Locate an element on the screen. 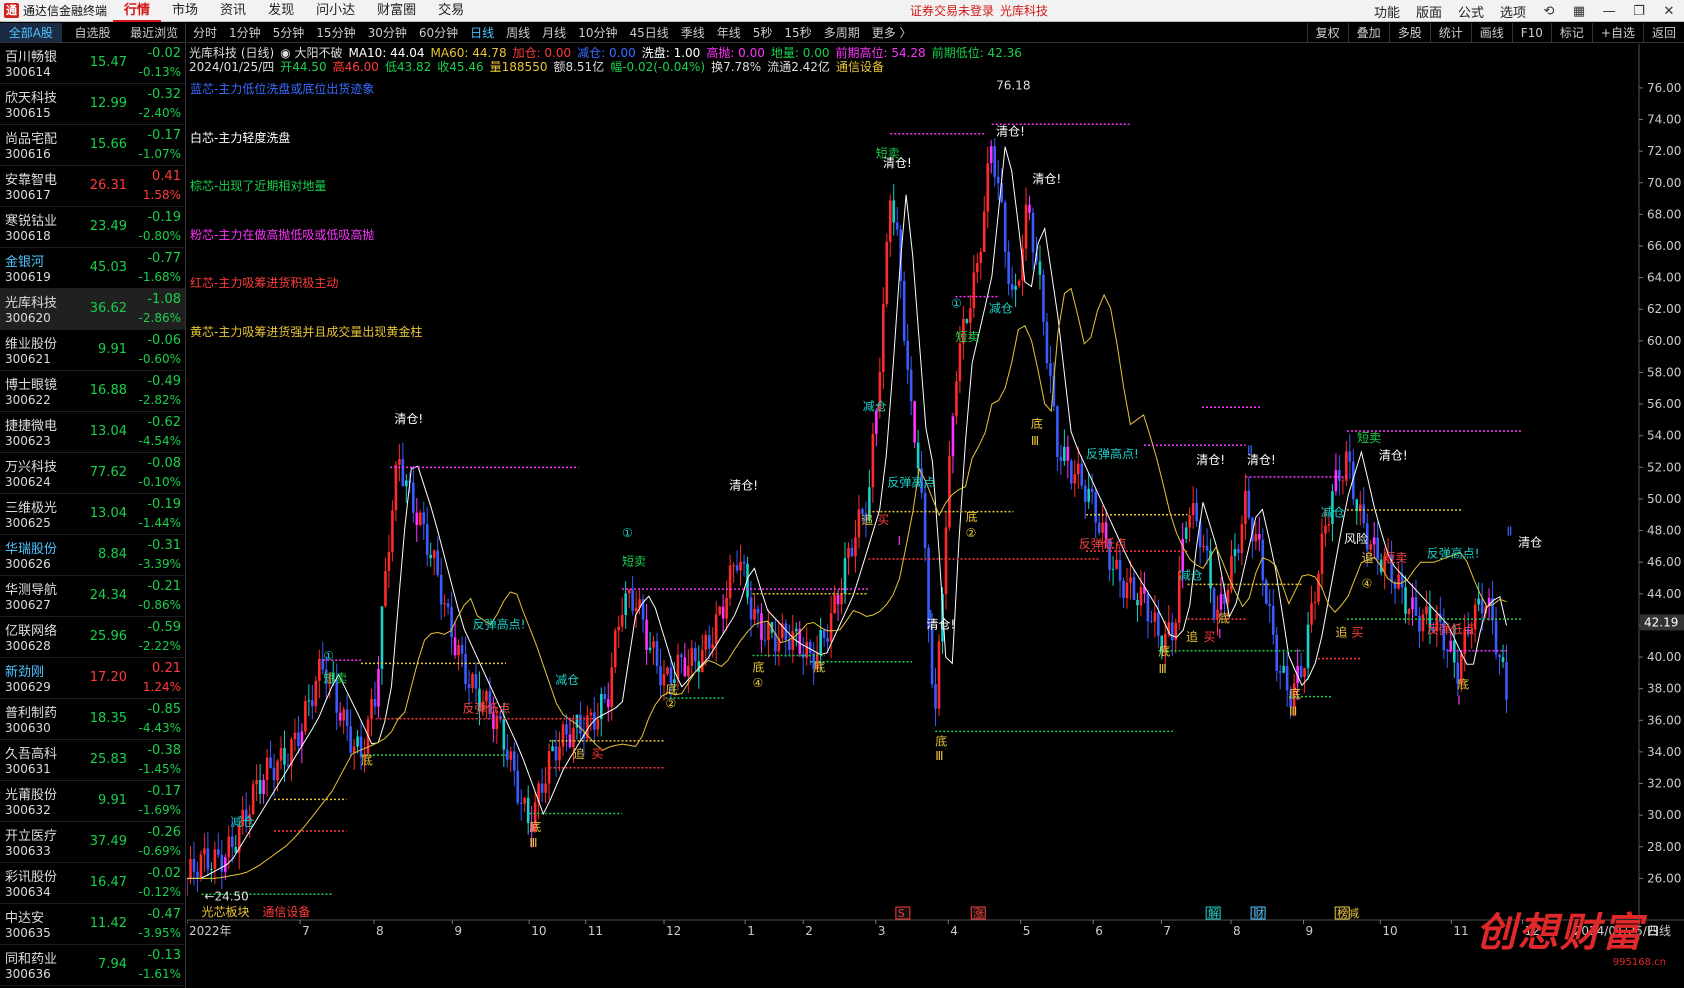 This screenshot has width=1684, height=988. period-tab-11: 季线 is located at coordinates (693, 33).